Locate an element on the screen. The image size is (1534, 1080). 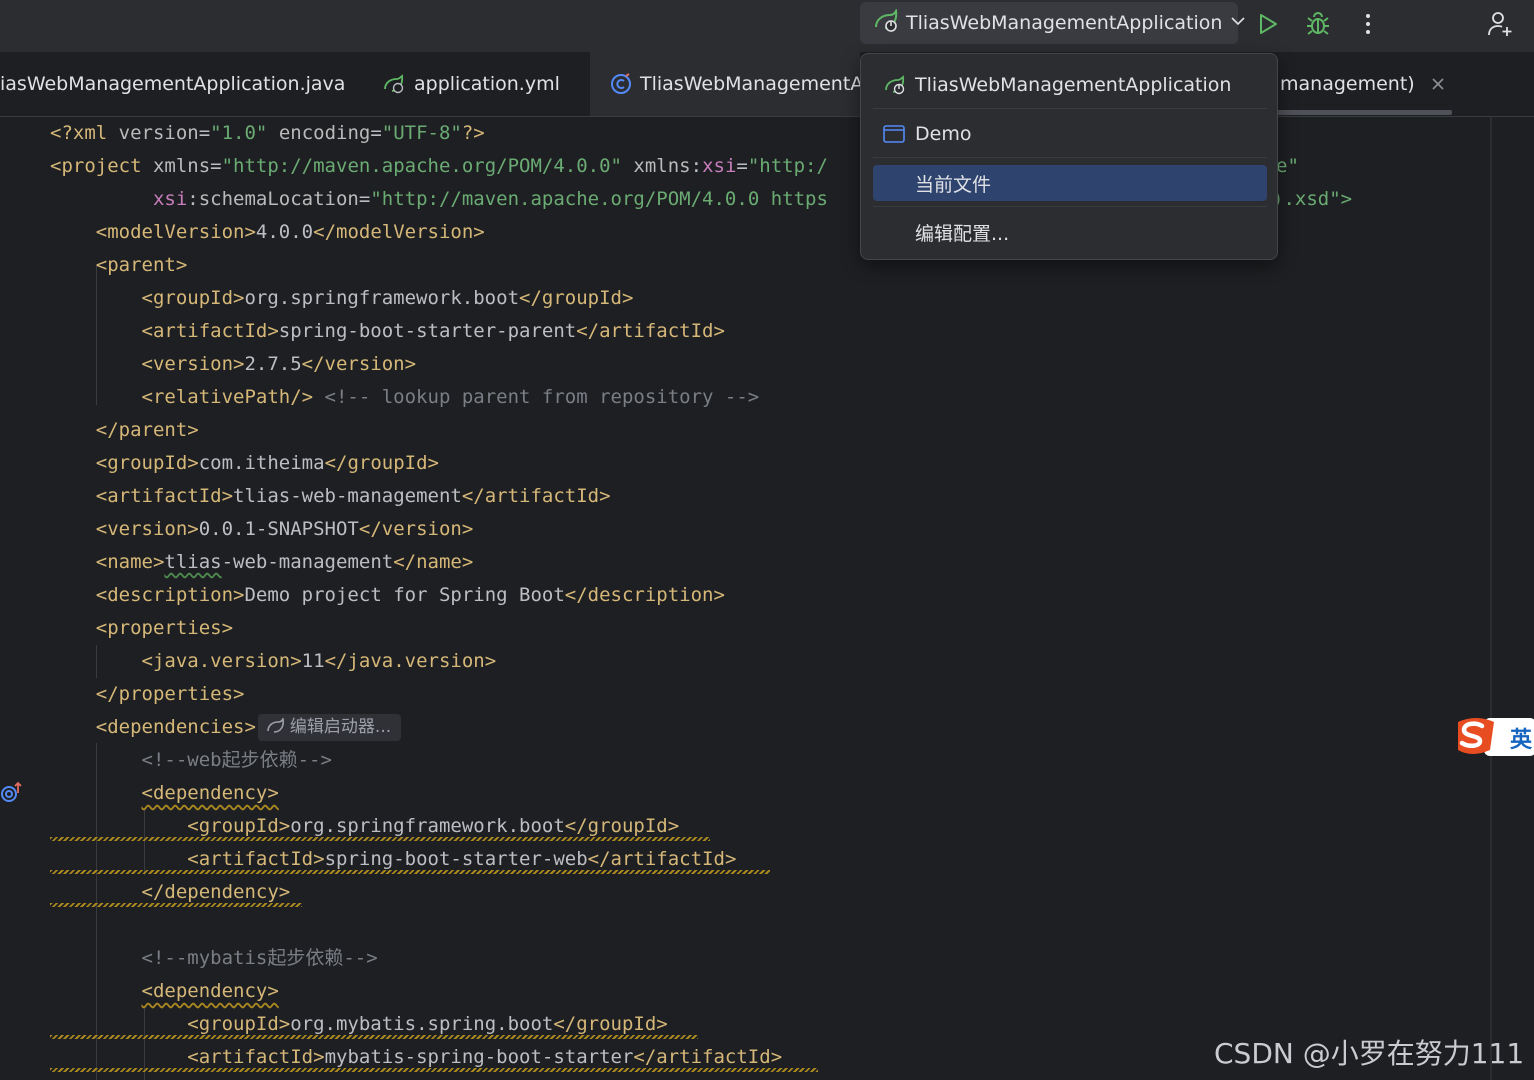
code-line: <?xml version="1.0" encoding="UTF-8"?> is located at coordinates (267, 133).